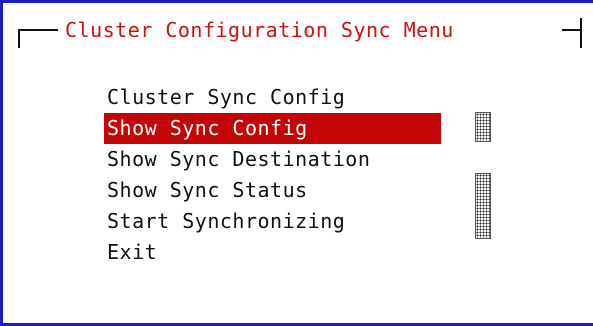 Image resolution: width=593 pixels, height=326 pixels. What do you see at coordinates (272, 221) in the screenshot?
I see `menu-item-start-synchronizing: Start Synchronizing` at bounding box center [272, 221].